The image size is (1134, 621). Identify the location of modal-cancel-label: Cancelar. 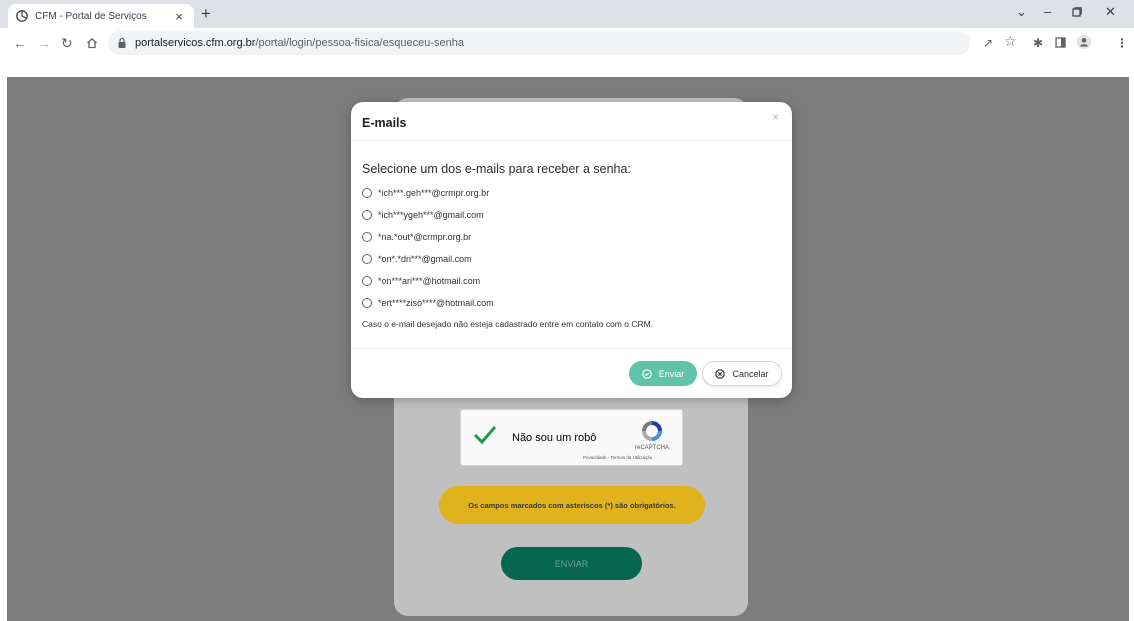
(750, 373).